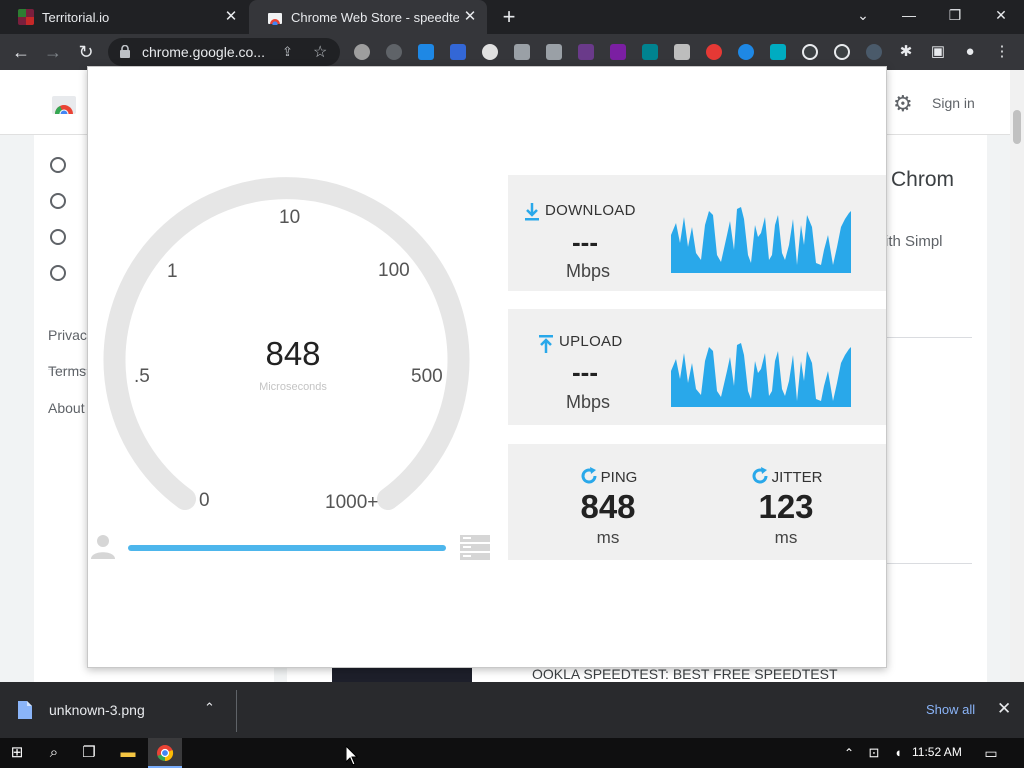 The height and width of the screenshot is (768, 1024). I want to click on chrome-taskbar-icon, so click(165, 753).